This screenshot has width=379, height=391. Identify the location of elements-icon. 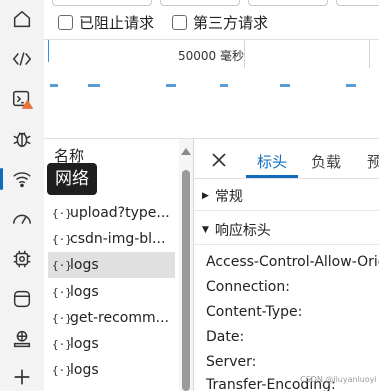
(22, 59).